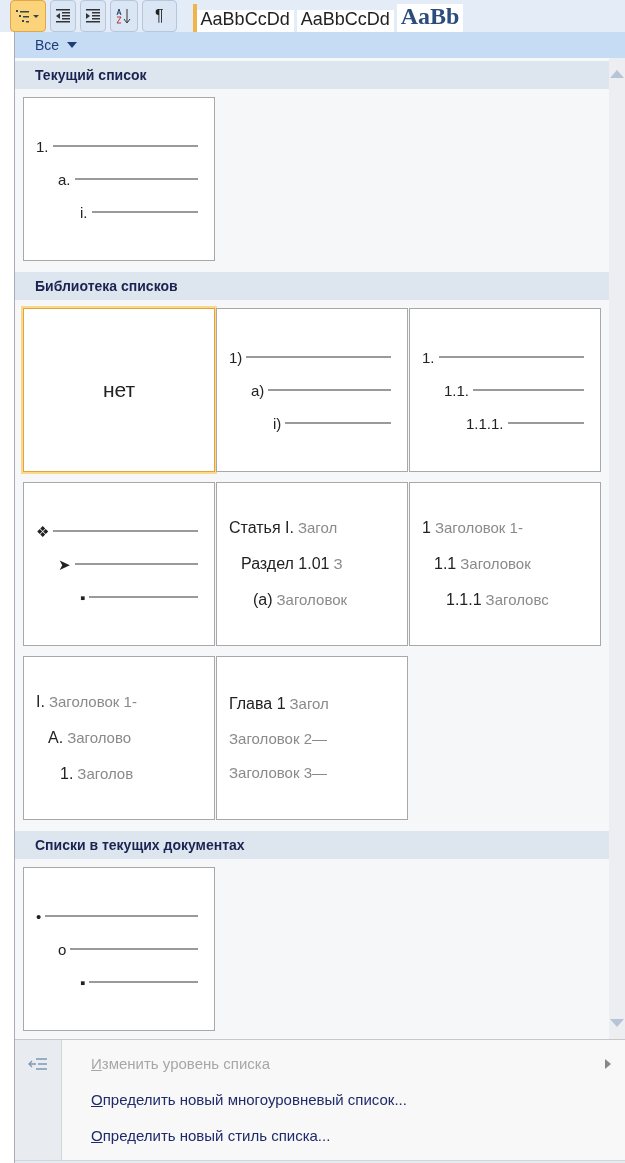 The width and height of the screenshot is (625, 1163). Describe the element at coordinates (72, 45) in the screenshot. I see `dropdown-arrow-icon` at that location.